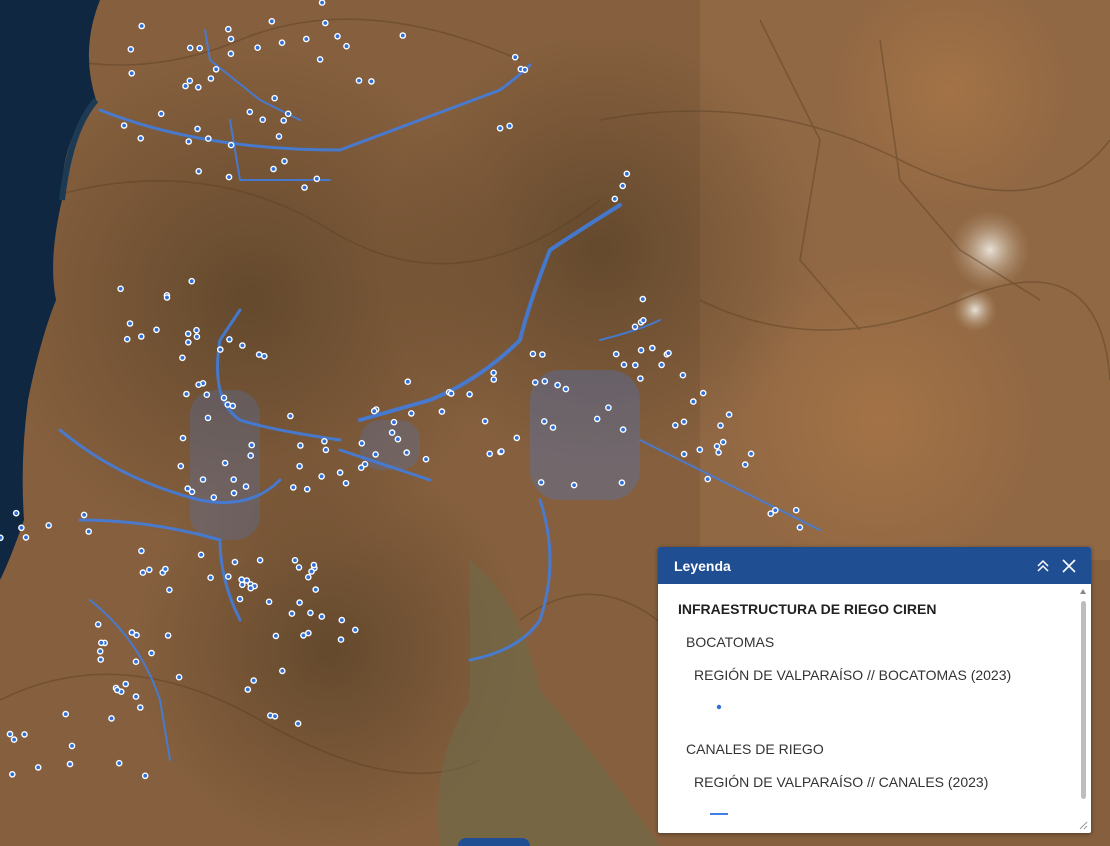 The image size is (1110, 846). Describe the element at coordinates (1069, 566) in the screenshot. I see `close-button` at that location.